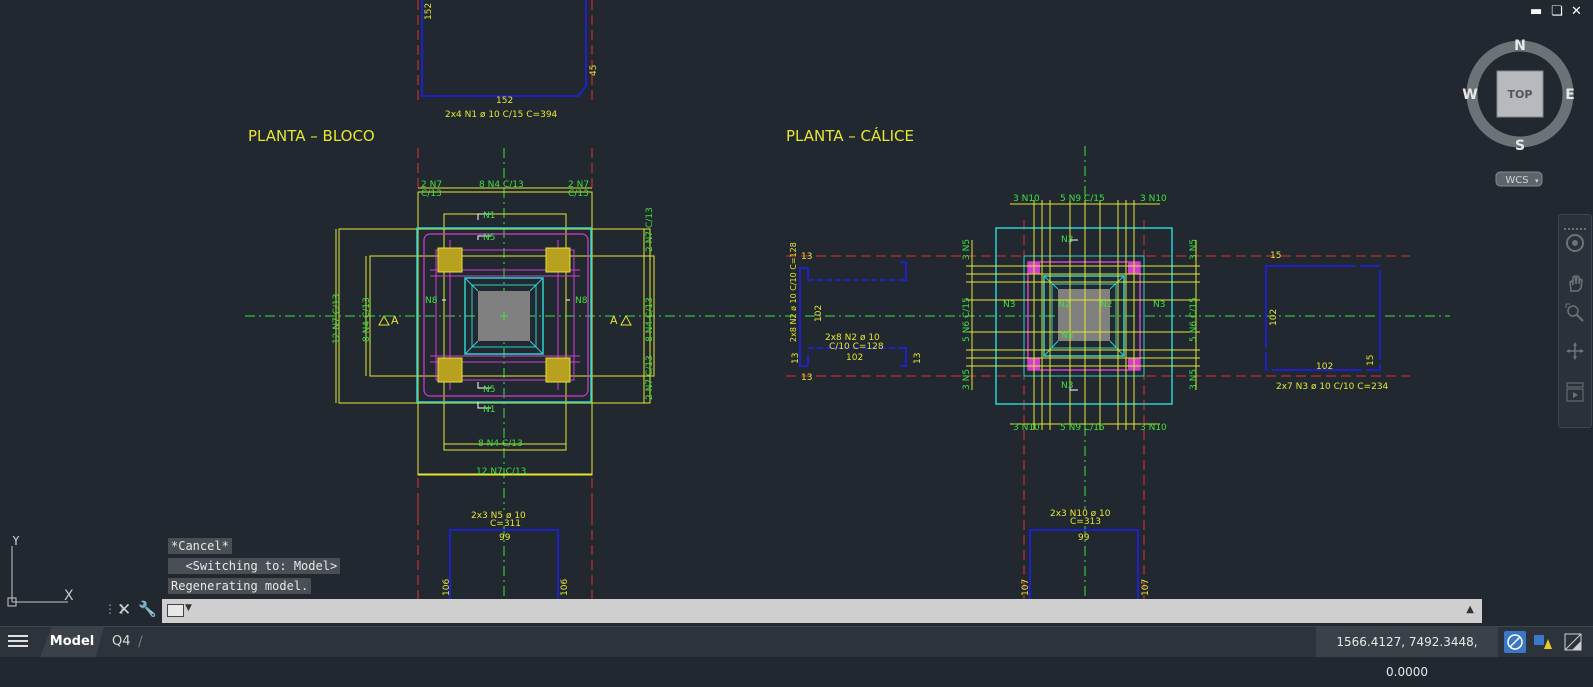 The height and width of the screenshot is (687, 1593). What do you see at coordinates (856, 347) in the screenshot?
I see `n2-label-2: C/10 C=128` at bounding box center [856, 347].